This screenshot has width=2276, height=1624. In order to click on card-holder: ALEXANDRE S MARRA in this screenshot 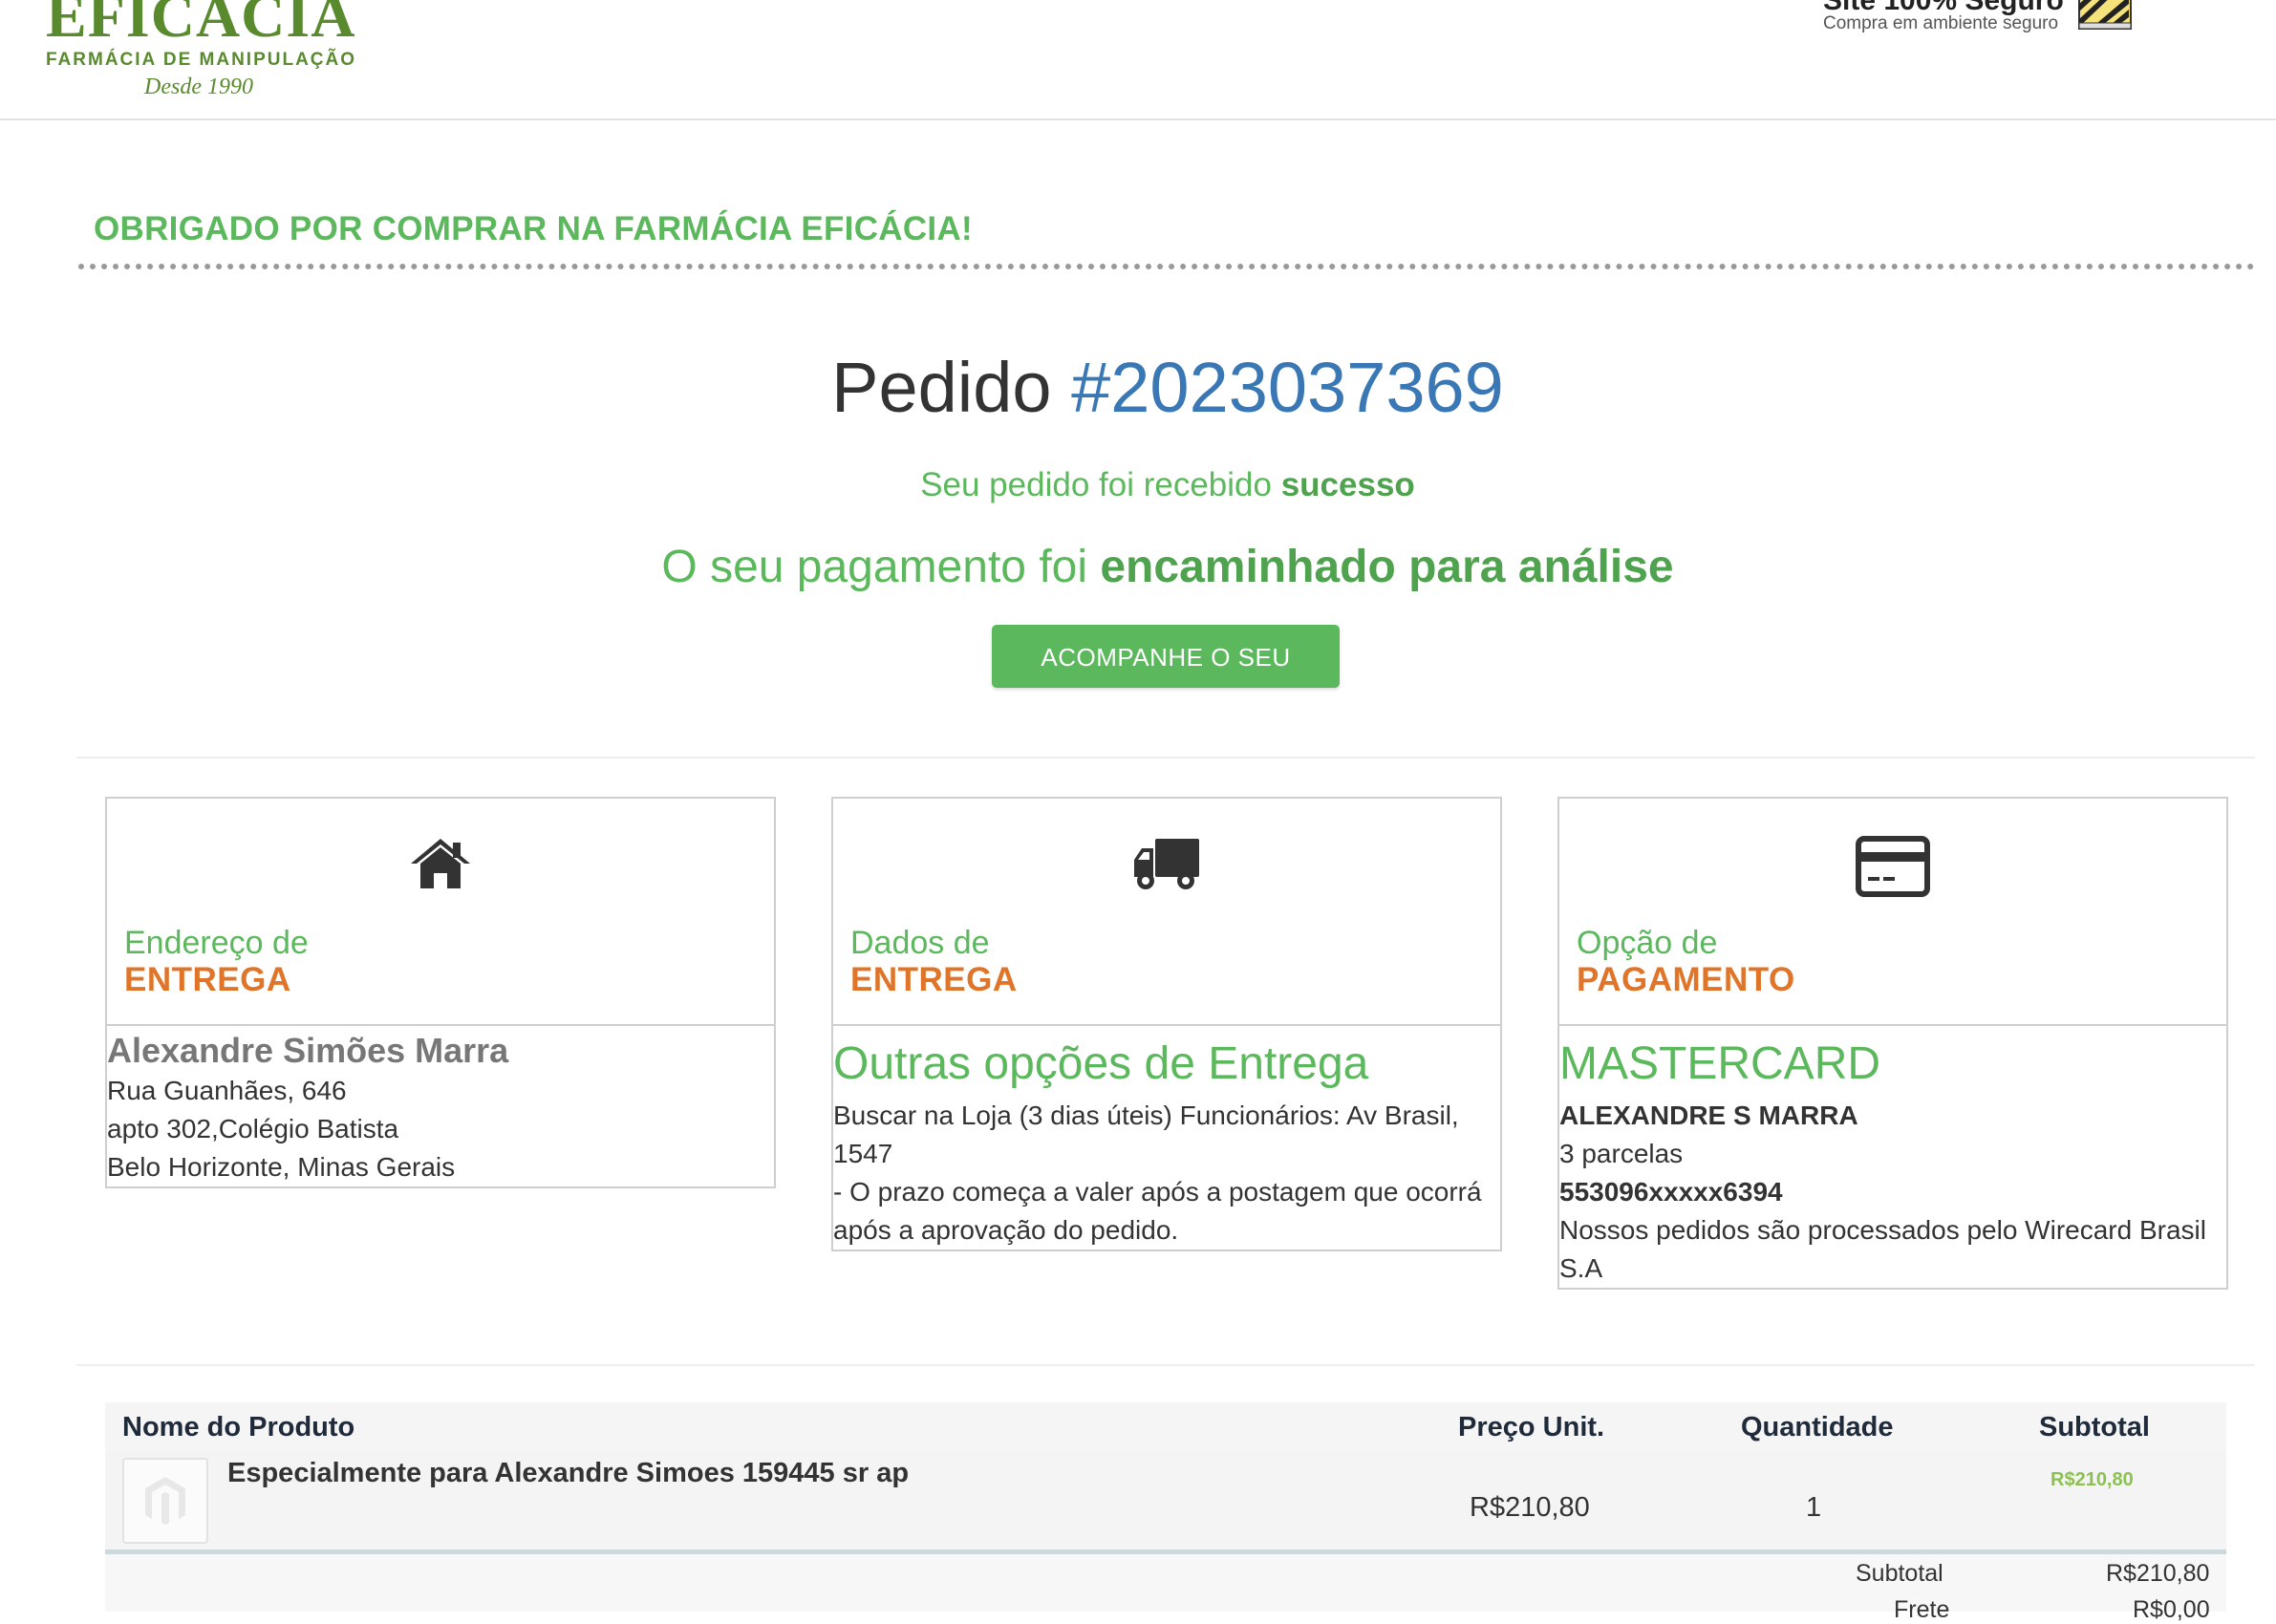, I will do `click(1708, 1115)`.